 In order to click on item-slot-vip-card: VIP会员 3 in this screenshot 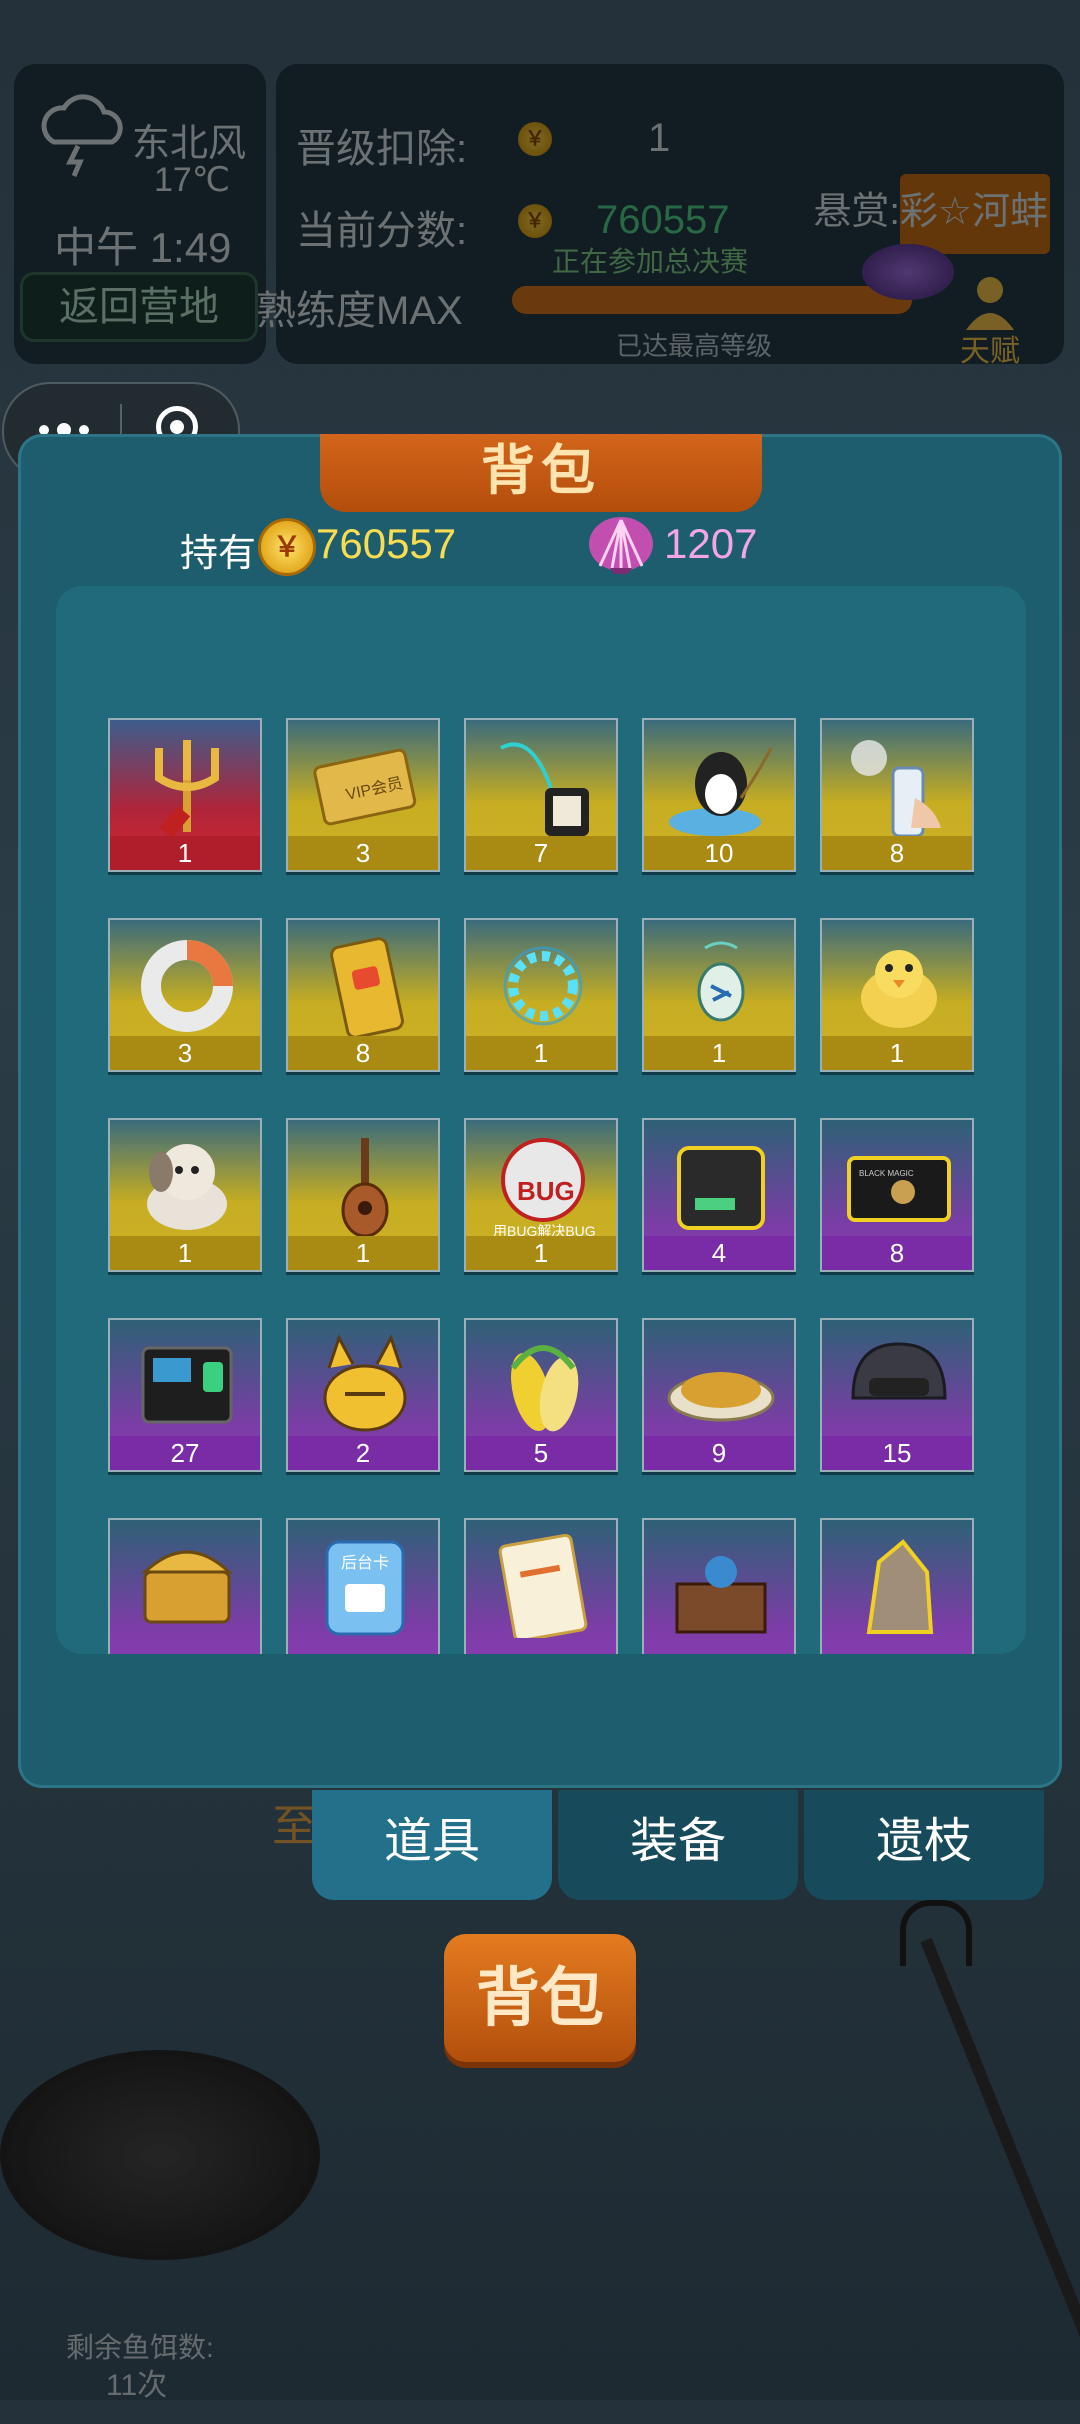, I will do `click(363, 795)`.